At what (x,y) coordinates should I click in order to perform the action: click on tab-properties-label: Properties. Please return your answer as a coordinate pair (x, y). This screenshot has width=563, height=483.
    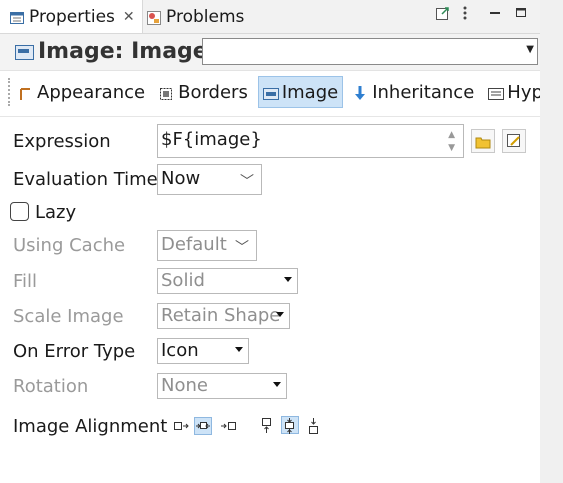
    Looking at the image, I should click on (72, 16).